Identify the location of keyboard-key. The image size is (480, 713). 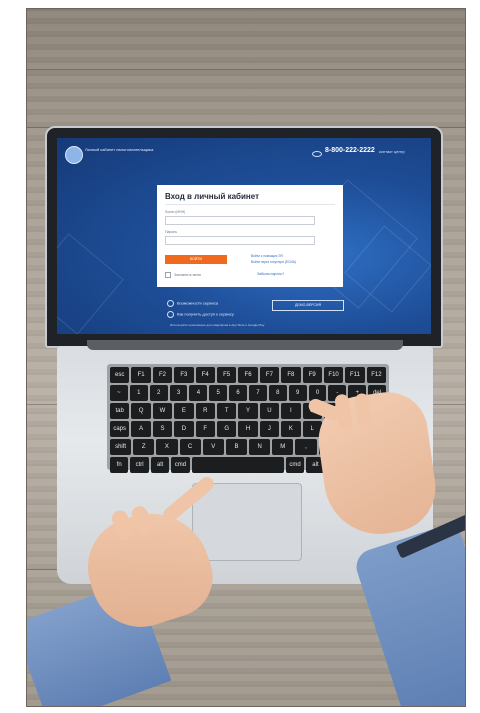
(237, 465).